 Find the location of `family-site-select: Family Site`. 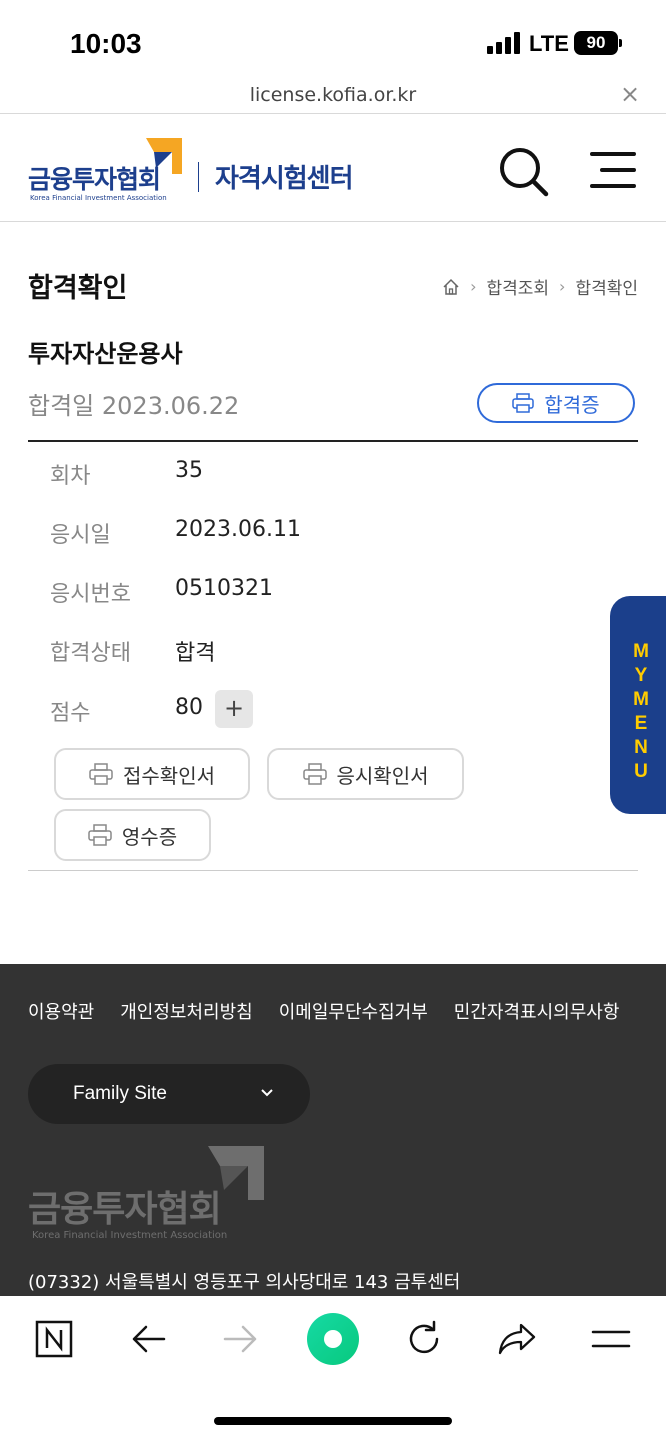

family-site-select: Family Site is located at coordinates (169, 1094).